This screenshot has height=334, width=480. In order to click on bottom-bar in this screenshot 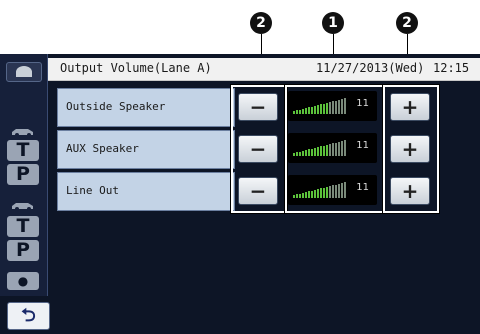, I will do `click(240, 315)`.